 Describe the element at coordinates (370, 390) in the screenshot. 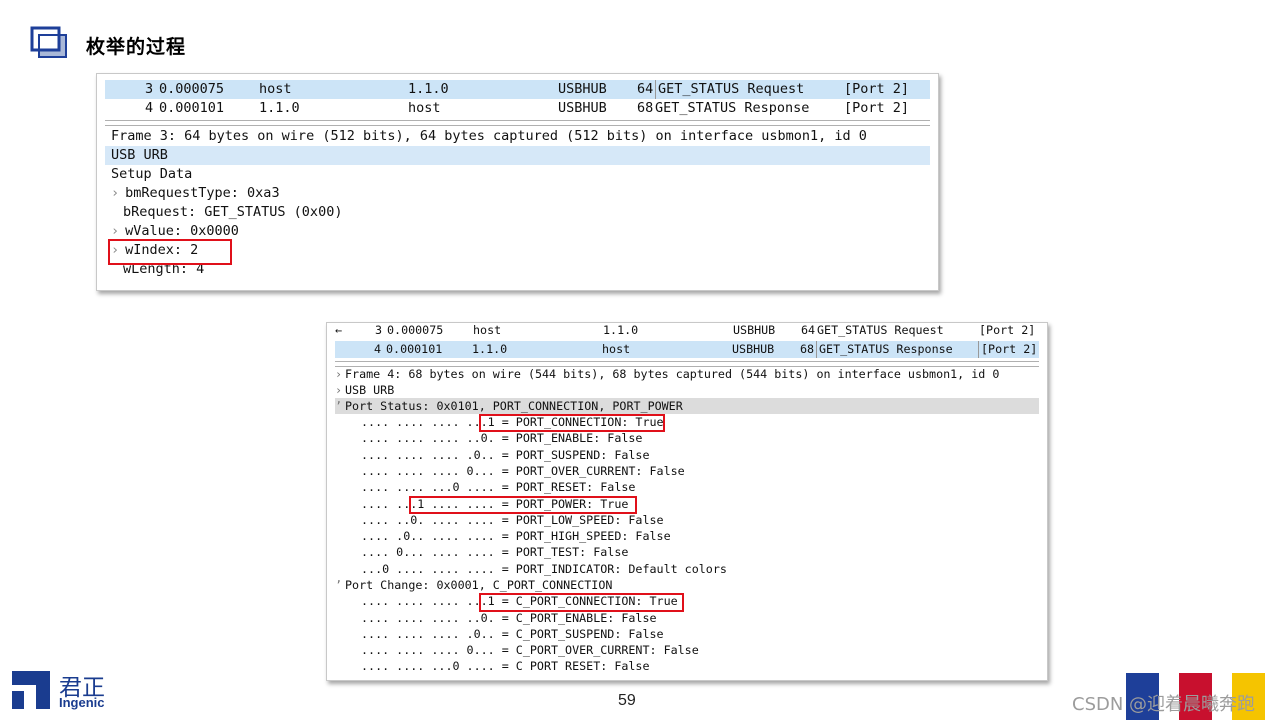

I see `detail-text: USB URB` at that location.